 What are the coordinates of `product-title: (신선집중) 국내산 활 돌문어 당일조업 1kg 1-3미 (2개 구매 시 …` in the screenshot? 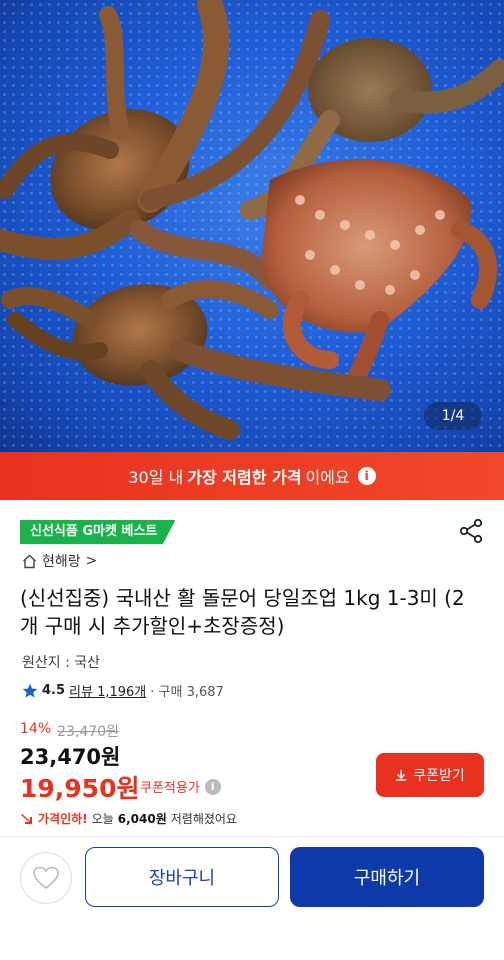 It's located at (242, 612).